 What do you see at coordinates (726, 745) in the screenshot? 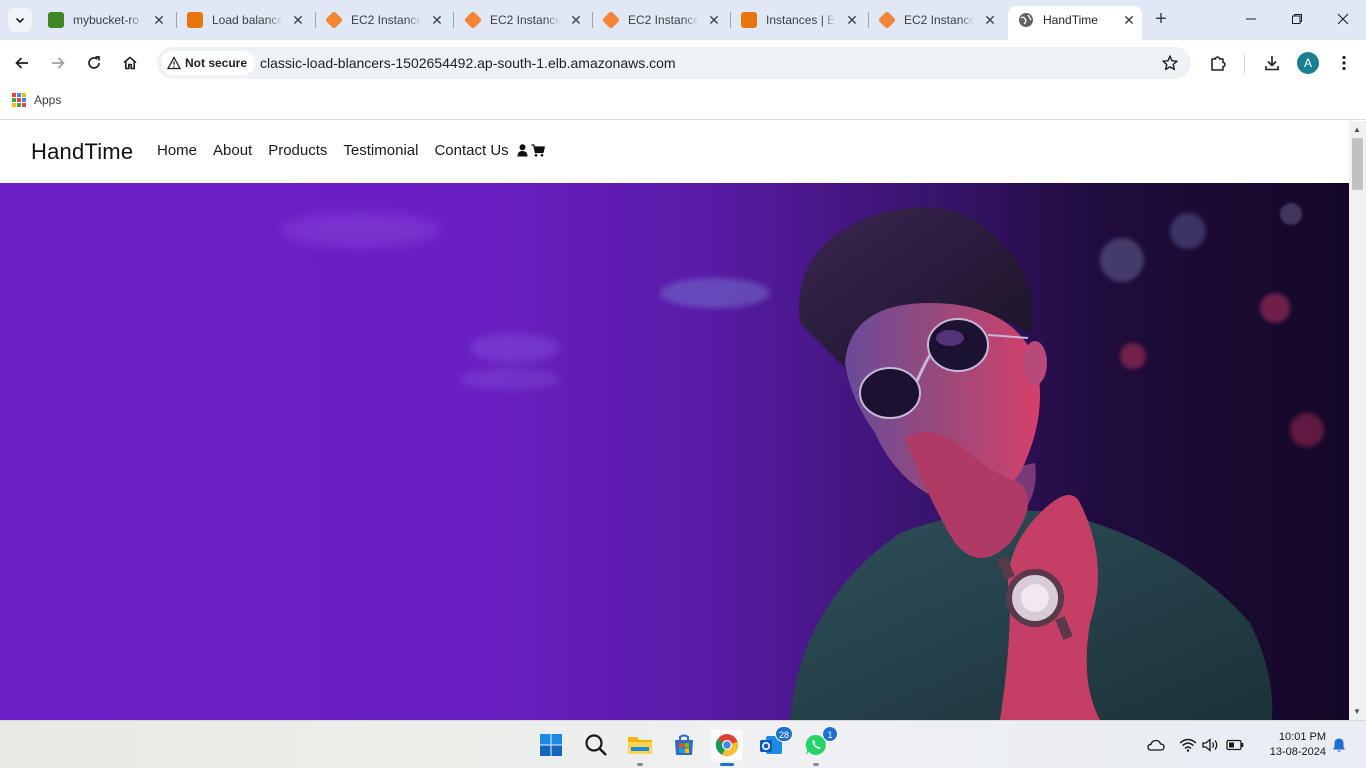
I see `chrome-icon` at bounding box center [726, 745].